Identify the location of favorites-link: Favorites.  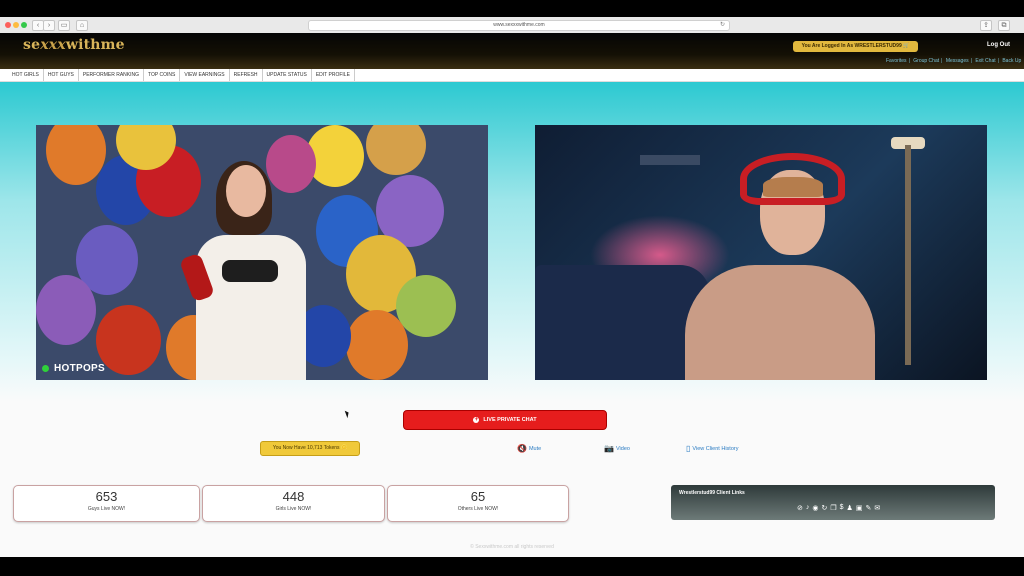
(896, 61).